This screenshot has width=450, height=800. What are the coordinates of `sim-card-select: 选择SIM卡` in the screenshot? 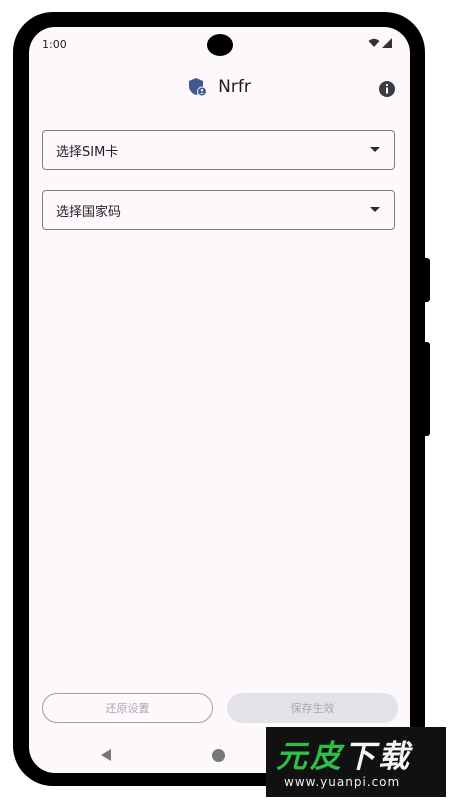 It's located at (218, 150).